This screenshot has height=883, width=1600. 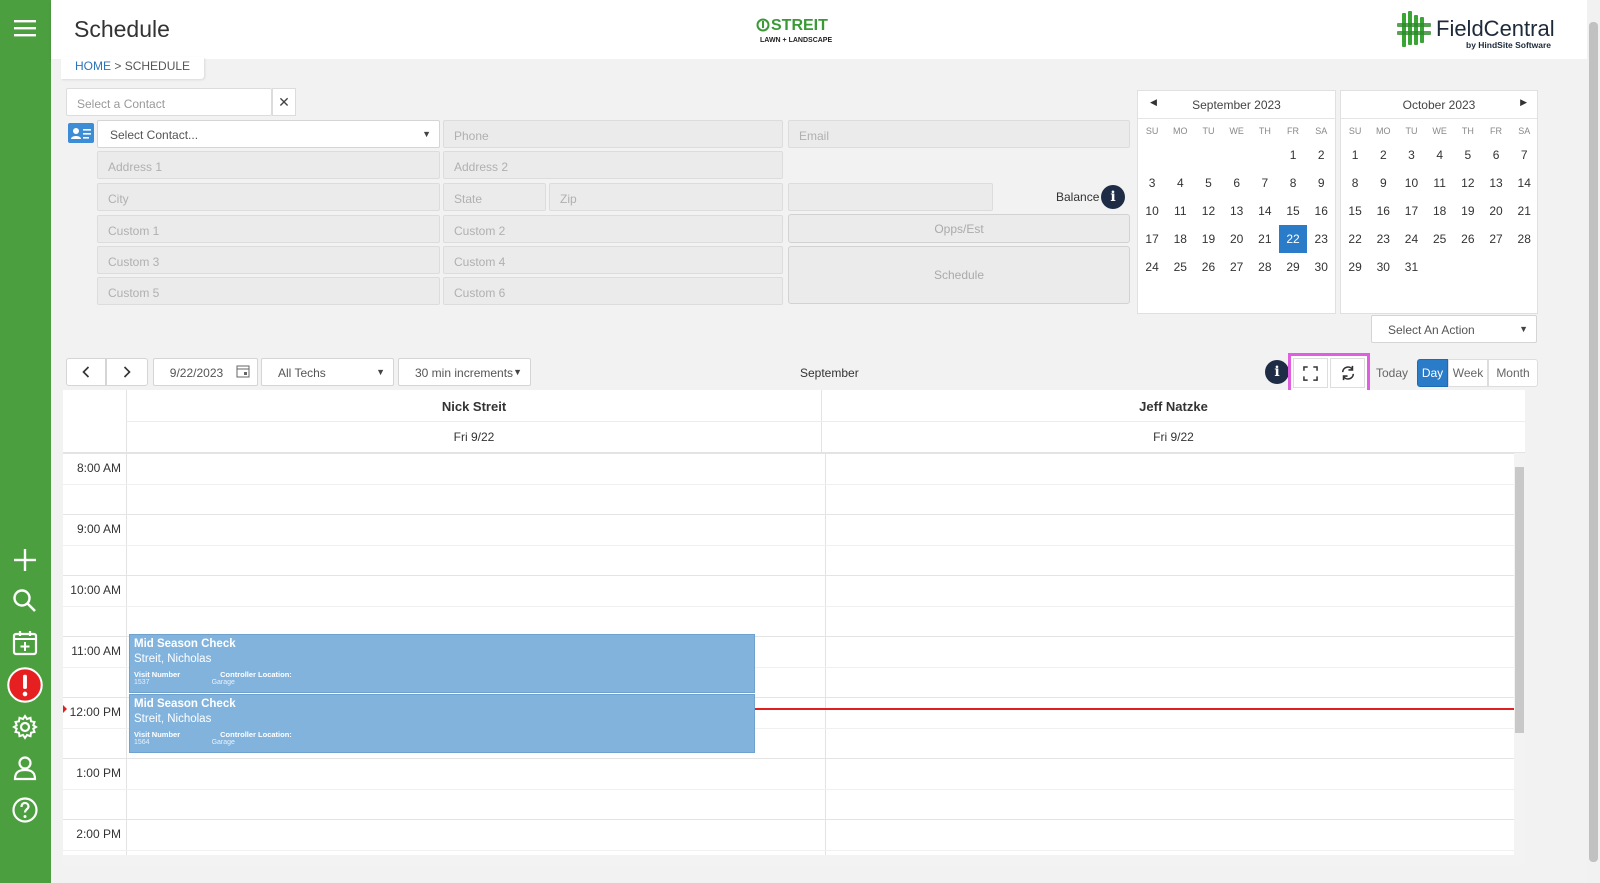 I want to click on address2-field: Address 2, so click(x=613, y=165).